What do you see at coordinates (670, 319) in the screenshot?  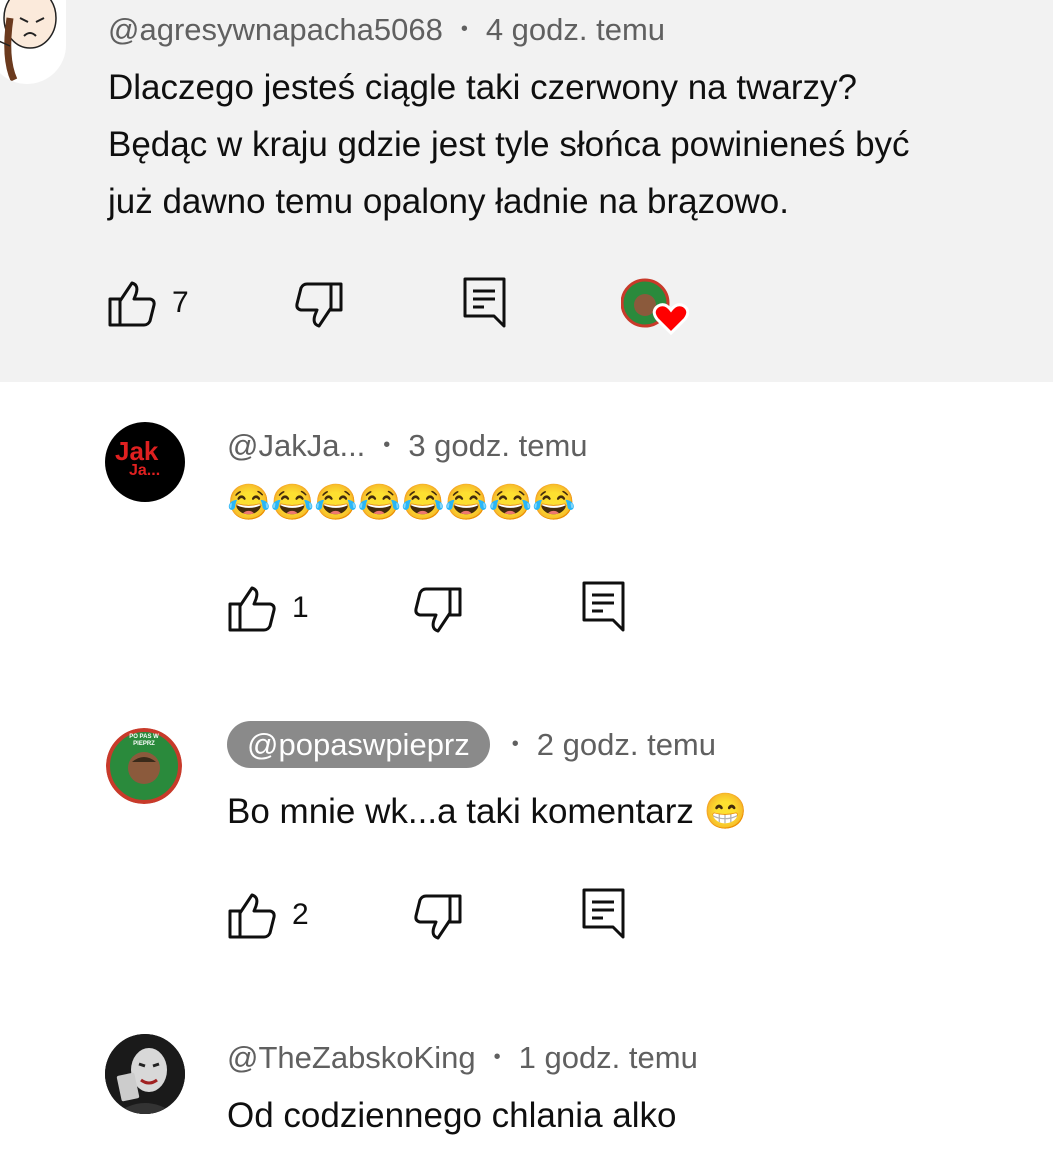 I see `creator-heart-icon` at bounding box center [670, 319].